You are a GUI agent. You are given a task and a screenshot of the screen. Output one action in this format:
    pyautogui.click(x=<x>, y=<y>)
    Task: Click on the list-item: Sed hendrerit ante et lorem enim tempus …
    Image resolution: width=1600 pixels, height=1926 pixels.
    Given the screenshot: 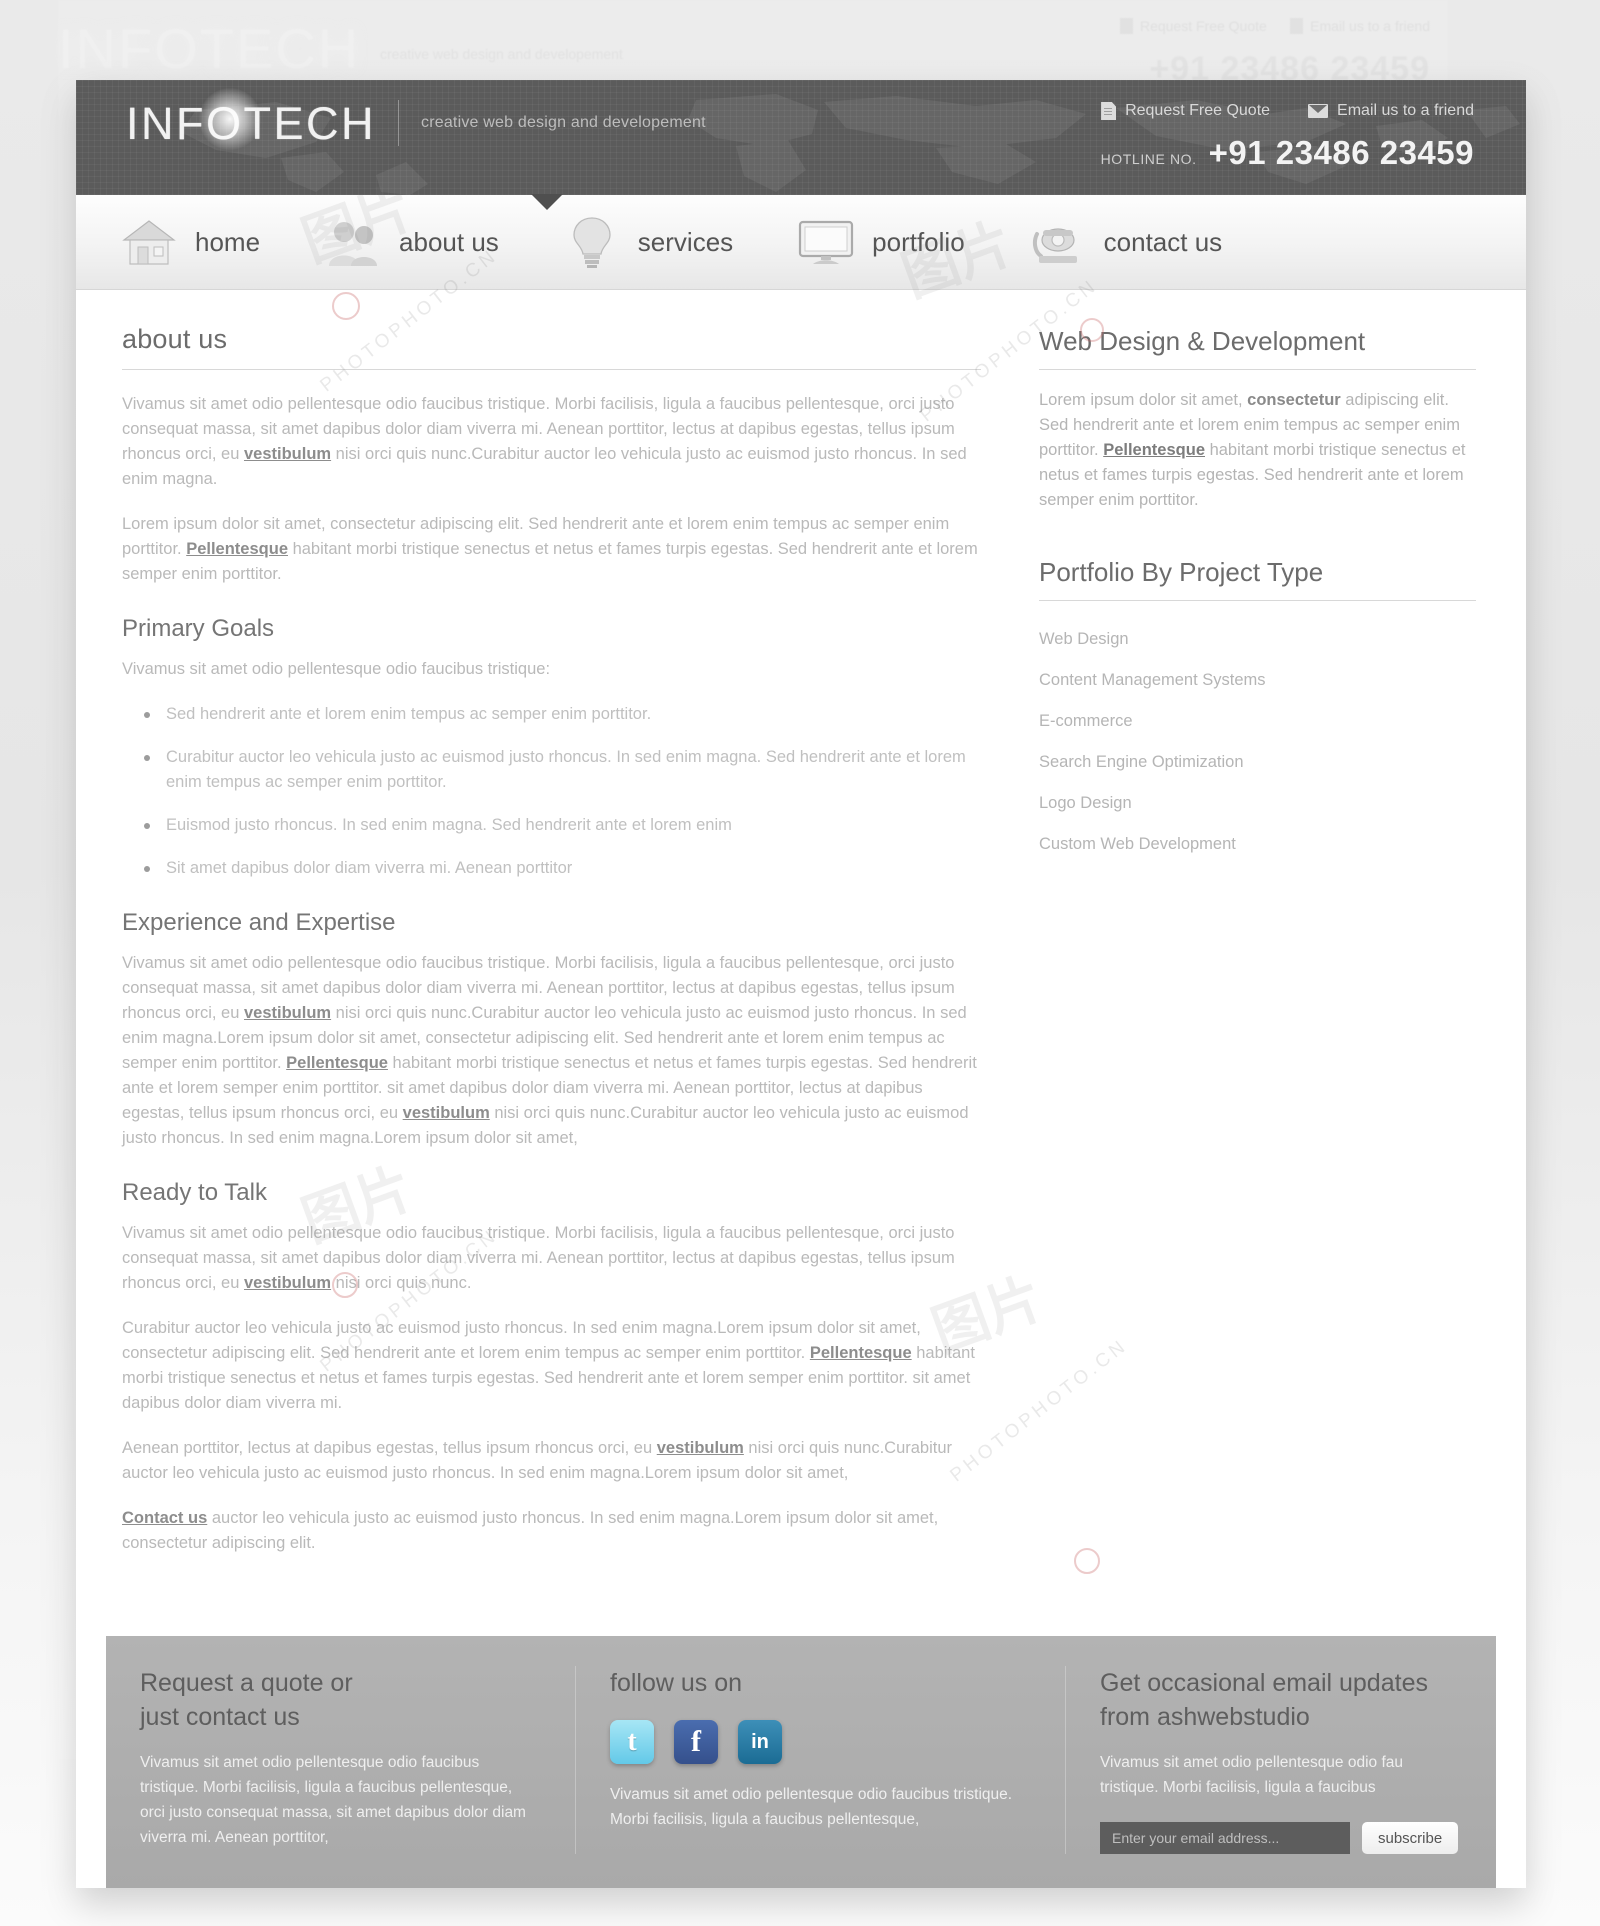 What is the action you would take?
    pyautogui.click(x=562, y=714)
    